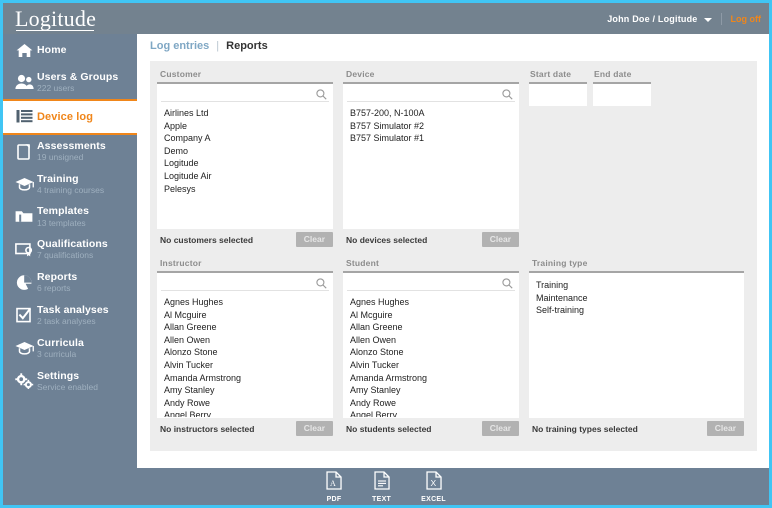 The height and width of the screenshot is (508, 772). Describe the element at coordinates (585, 428) in the screenshot. I see `training-type-selection-status: No training types selected` at that location.